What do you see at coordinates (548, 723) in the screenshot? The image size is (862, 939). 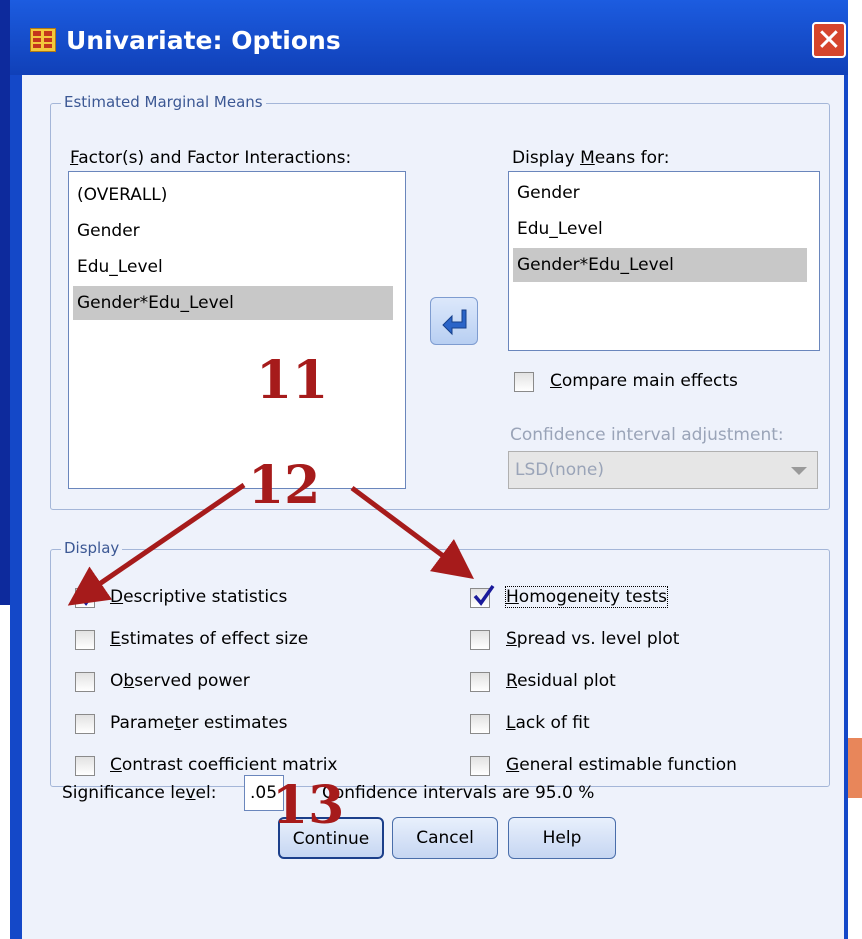 I see `lack-of-fit-label: Lack of fit` at bounding box center [548, 723].